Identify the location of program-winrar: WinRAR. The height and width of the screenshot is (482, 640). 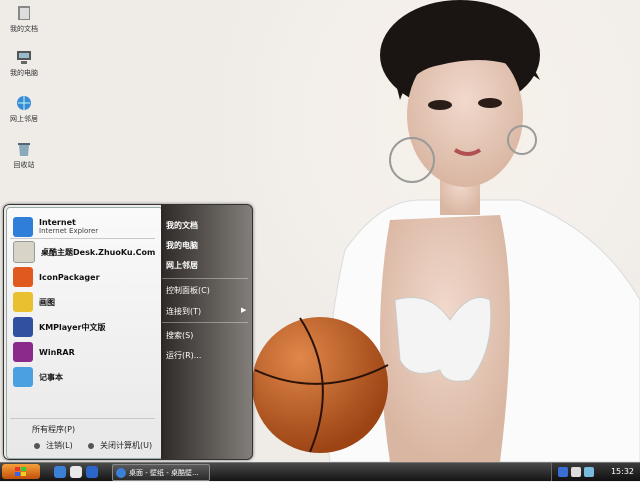
(44, 352).